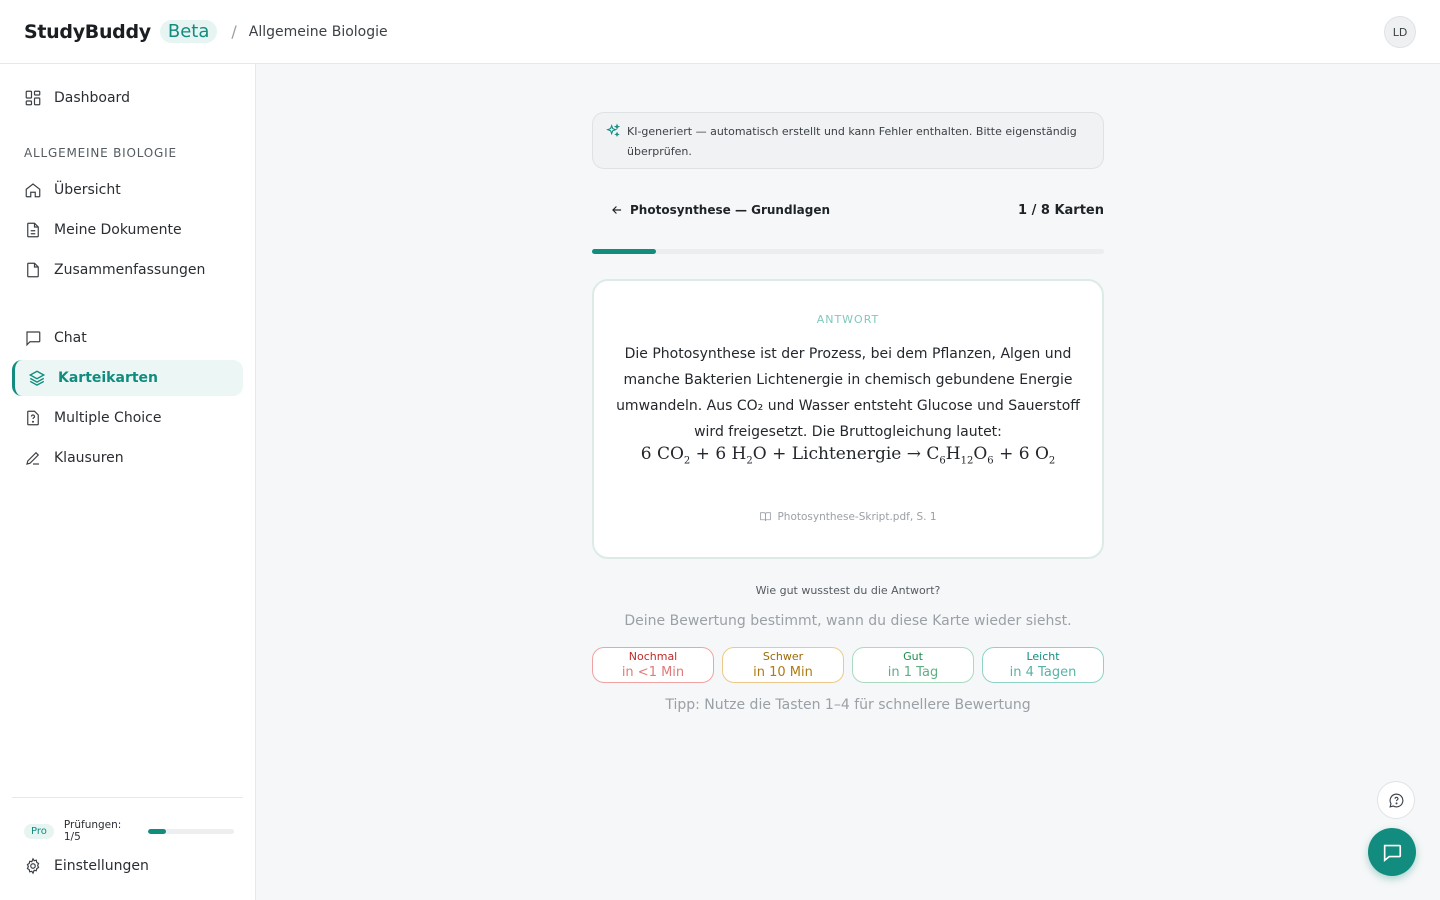  I want to click on gear-icon, so click(33, 866).